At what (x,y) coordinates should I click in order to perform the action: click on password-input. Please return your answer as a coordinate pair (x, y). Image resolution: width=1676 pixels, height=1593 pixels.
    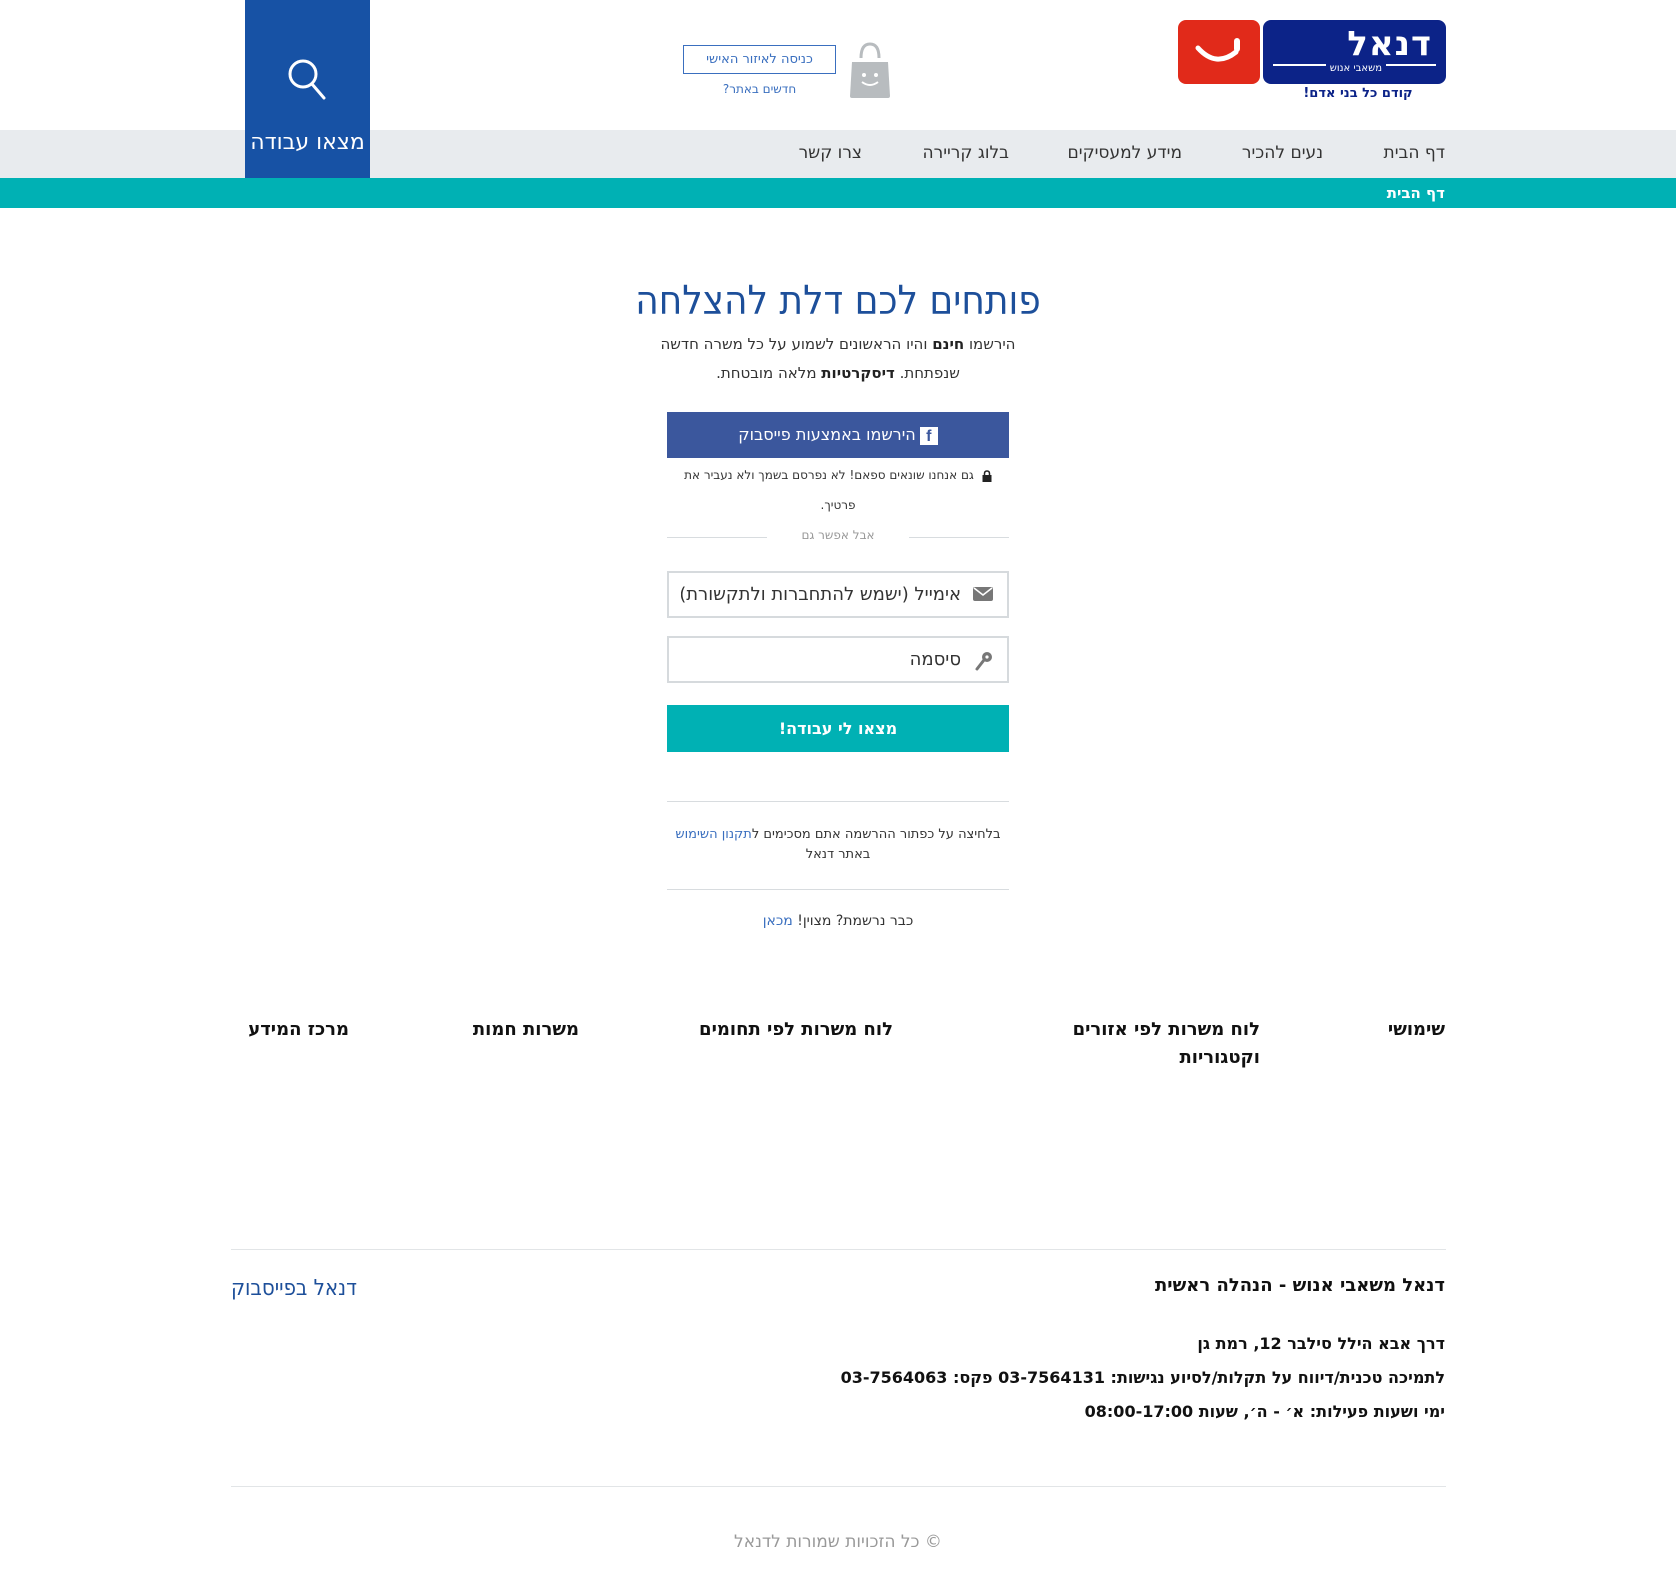
    Looking at the image, I should click on (821, 659).